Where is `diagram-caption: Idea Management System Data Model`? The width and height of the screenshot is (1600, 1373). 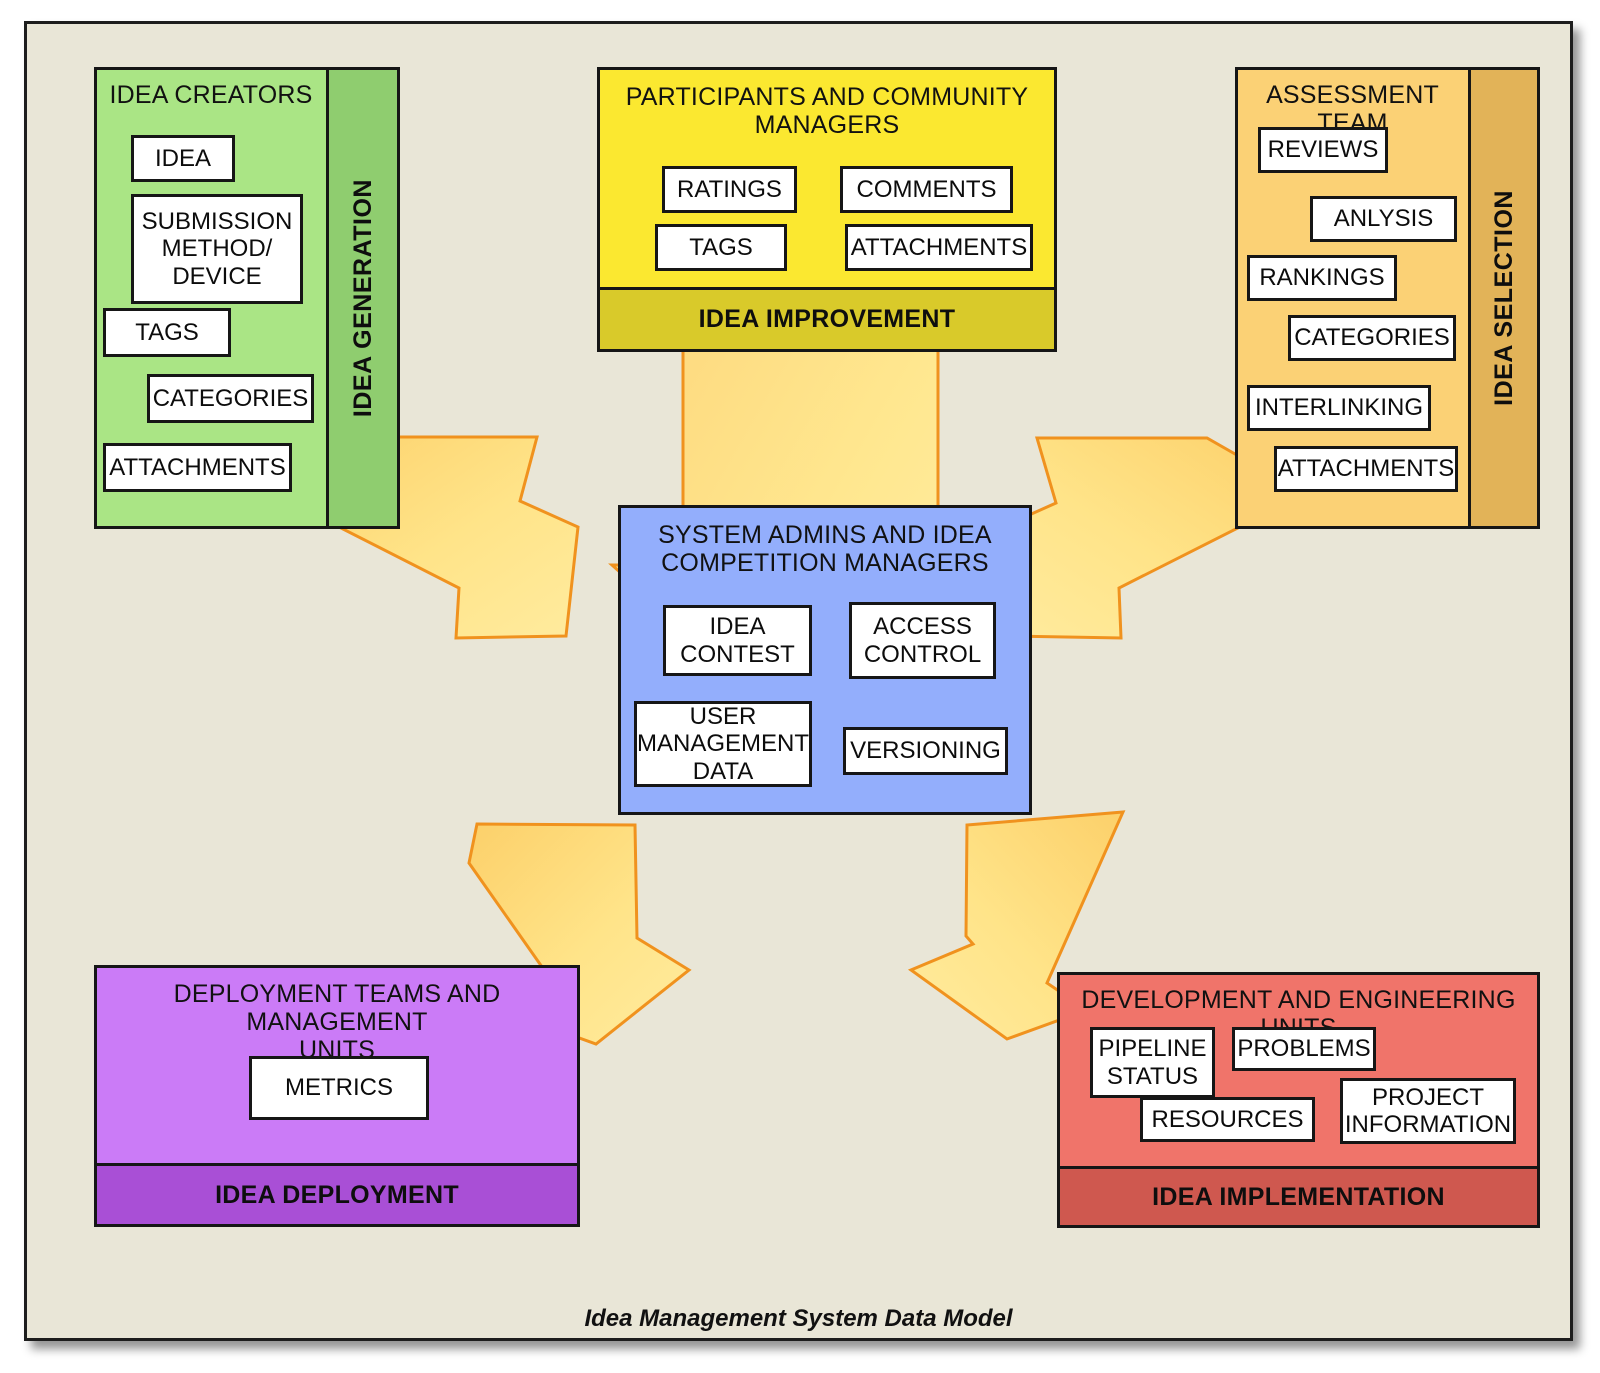
diagram-caption: Idea Management System Data Model is located at coordinates (798, 1318).